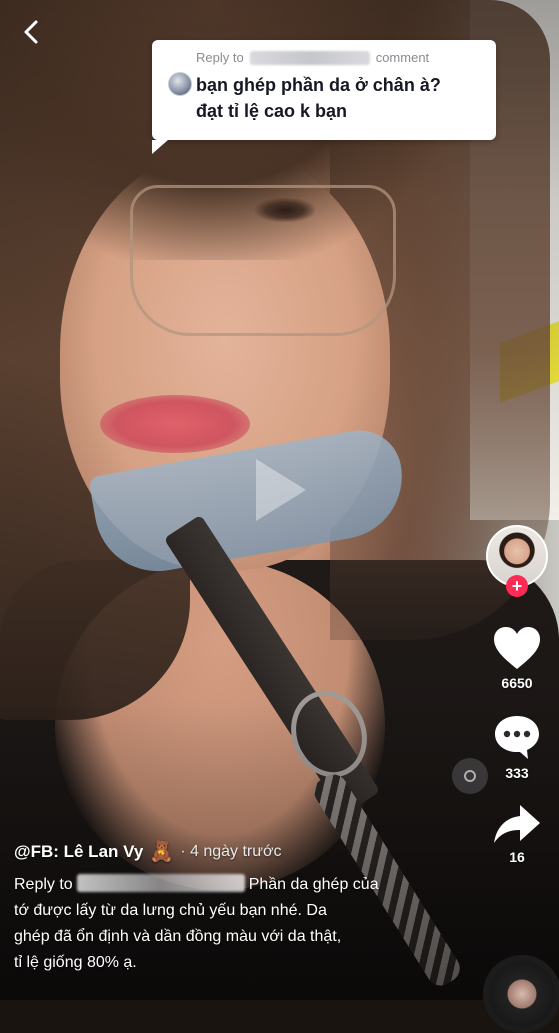  I want to click on comment-button: 333, so click(517, 747).